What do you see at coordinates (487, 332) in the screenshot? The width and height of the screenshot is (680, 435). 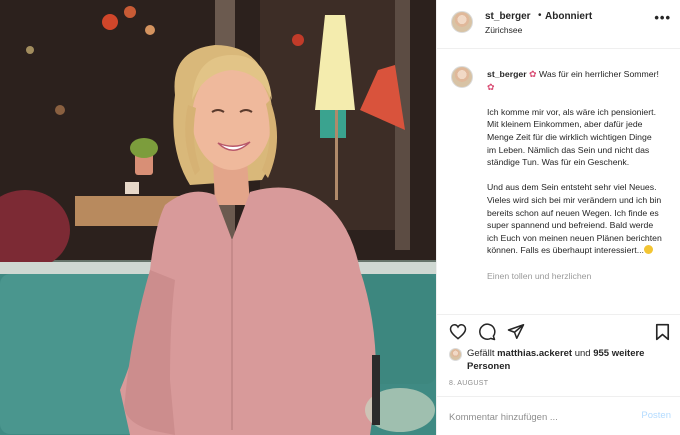 I see `comment-icon` at bounding box center [487, 332].